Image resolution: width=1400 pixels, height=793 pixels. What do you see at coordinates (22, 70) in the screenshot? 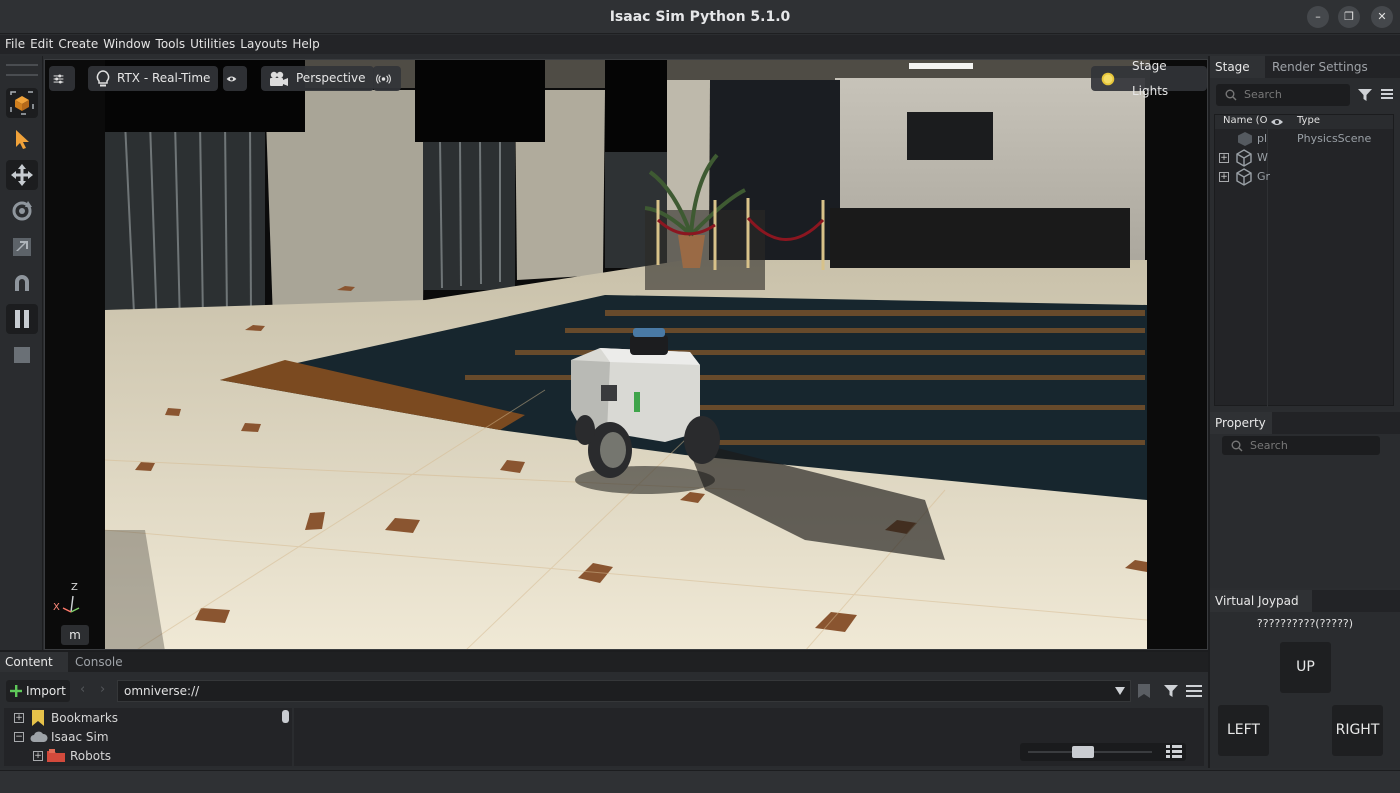
I see `toolbar-grip` at bounding box center [22, 70].